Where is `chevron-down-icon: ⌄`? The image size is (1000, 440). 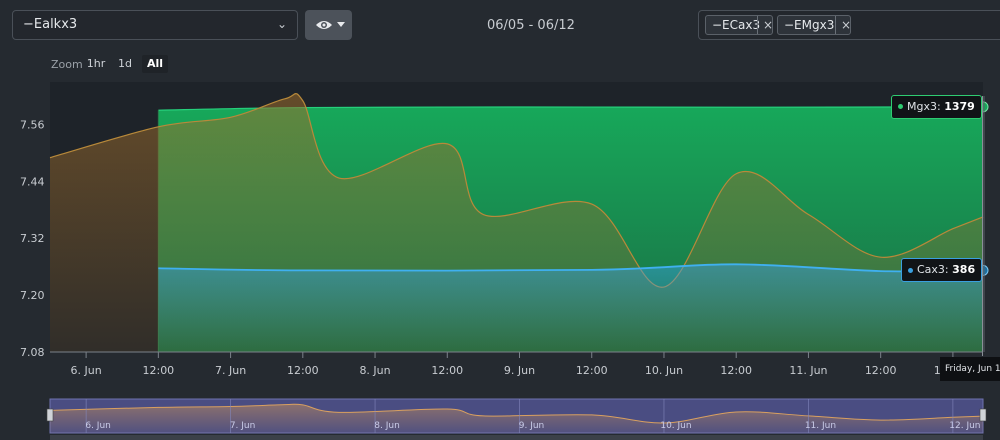 chevron-down-icon: ⌄ is located at coordinates (281, 24).